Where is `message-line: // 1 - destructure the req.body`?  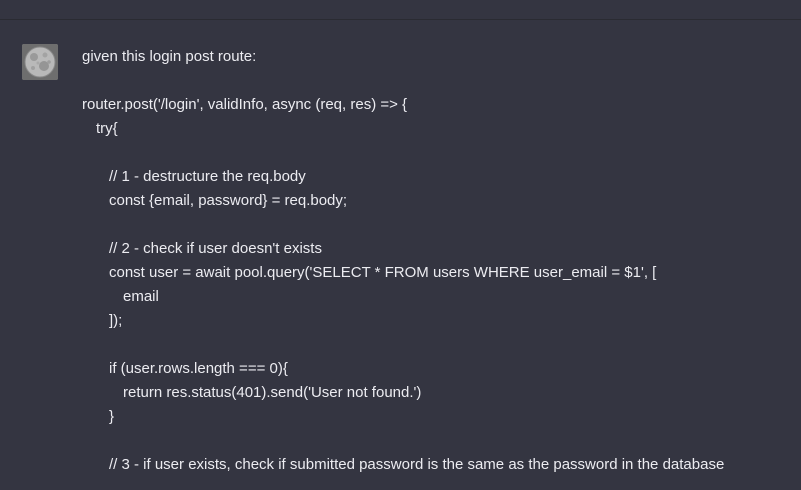
message-line: // 1 - destructure the req.body is located at coordinates (207, 176).